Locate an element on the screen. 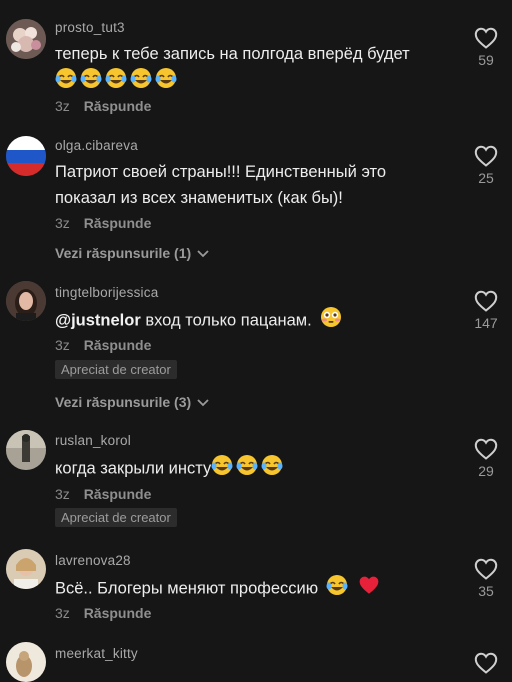  comment-text-body: когда закрыли инсту is located at coordinates (133, 468).